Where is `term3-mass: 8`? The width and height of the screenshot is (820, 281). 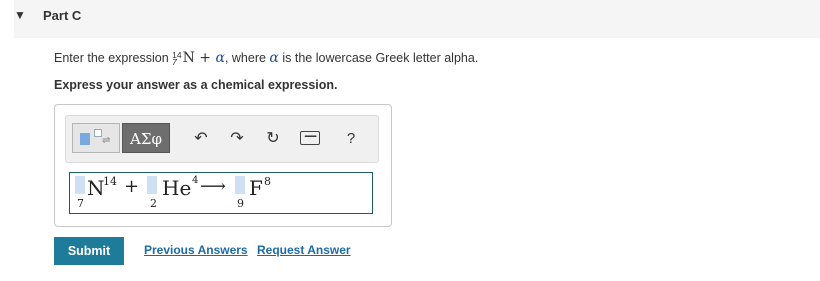 term3-mass: 8 is located at coordinates (267, 181).